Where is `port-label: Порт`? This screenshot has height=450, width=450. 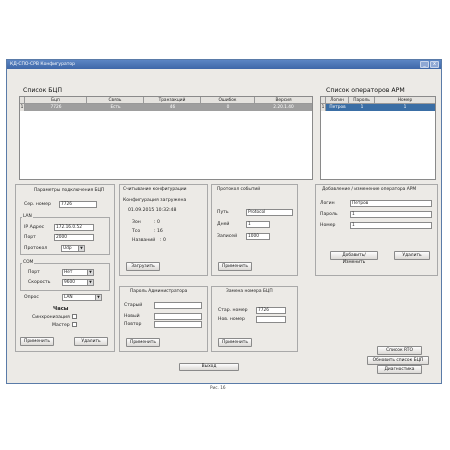 port-label: Порт is located at coordinates (30, 237).